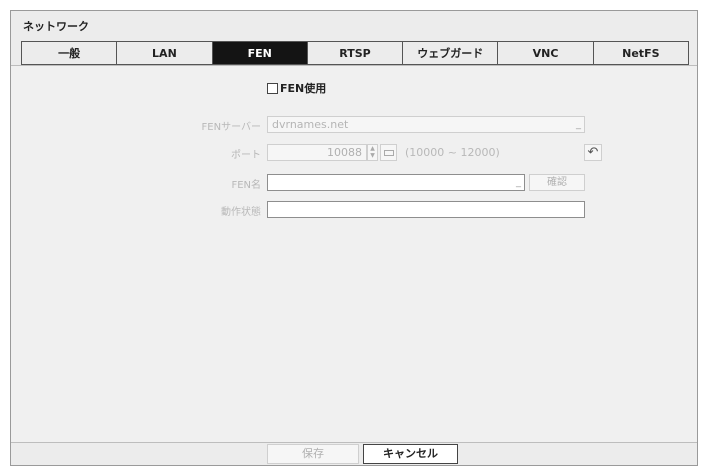  Describe the element at coordinates (310, 124) in the screenshot. I see `fen-server-value: dvrnames.net` at that location.